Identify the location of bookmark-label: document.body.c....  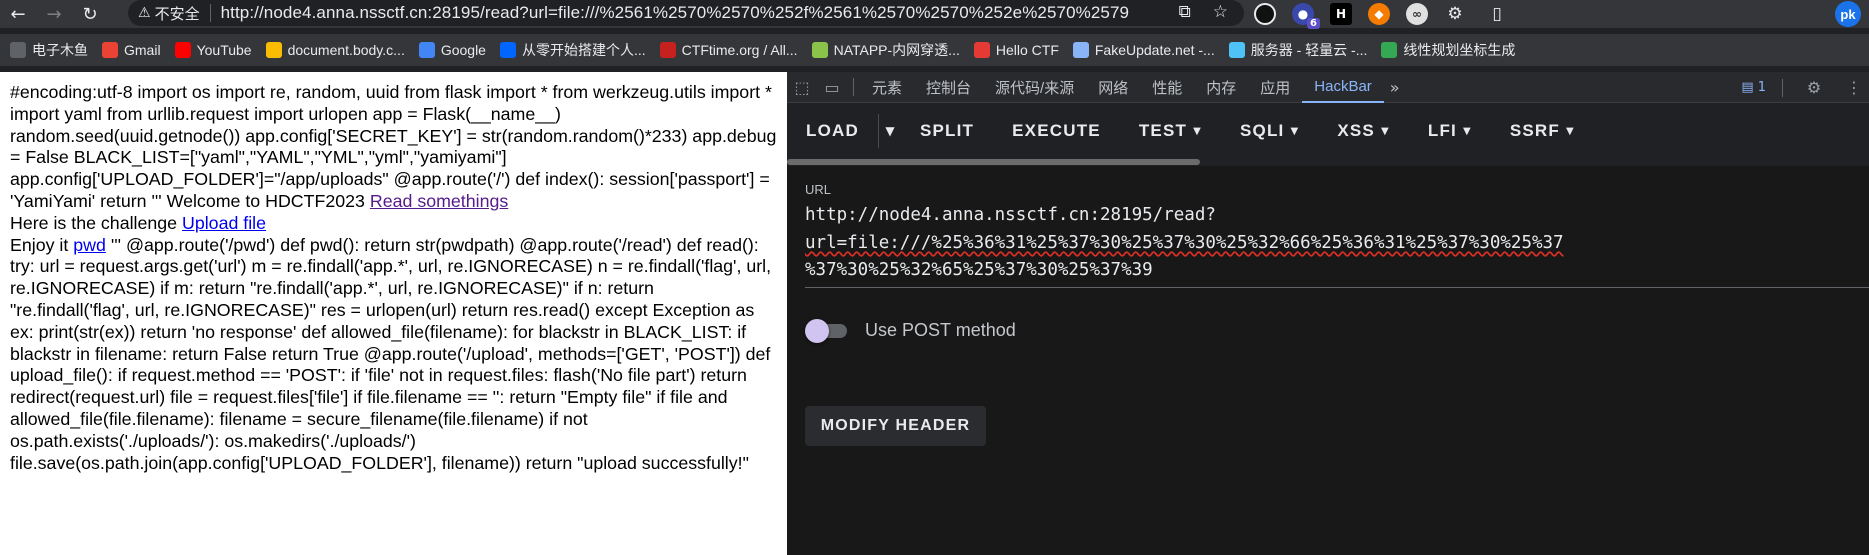
(346, 50).